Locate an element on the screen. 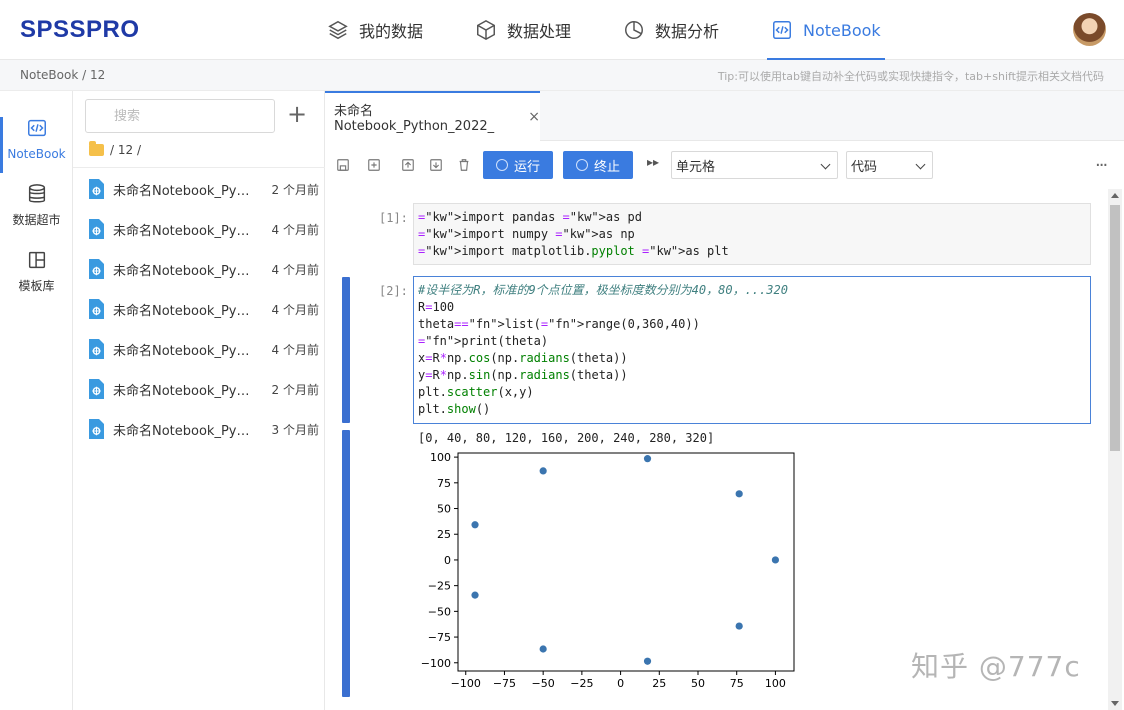  template-icon is located at coordinates (36, 260).